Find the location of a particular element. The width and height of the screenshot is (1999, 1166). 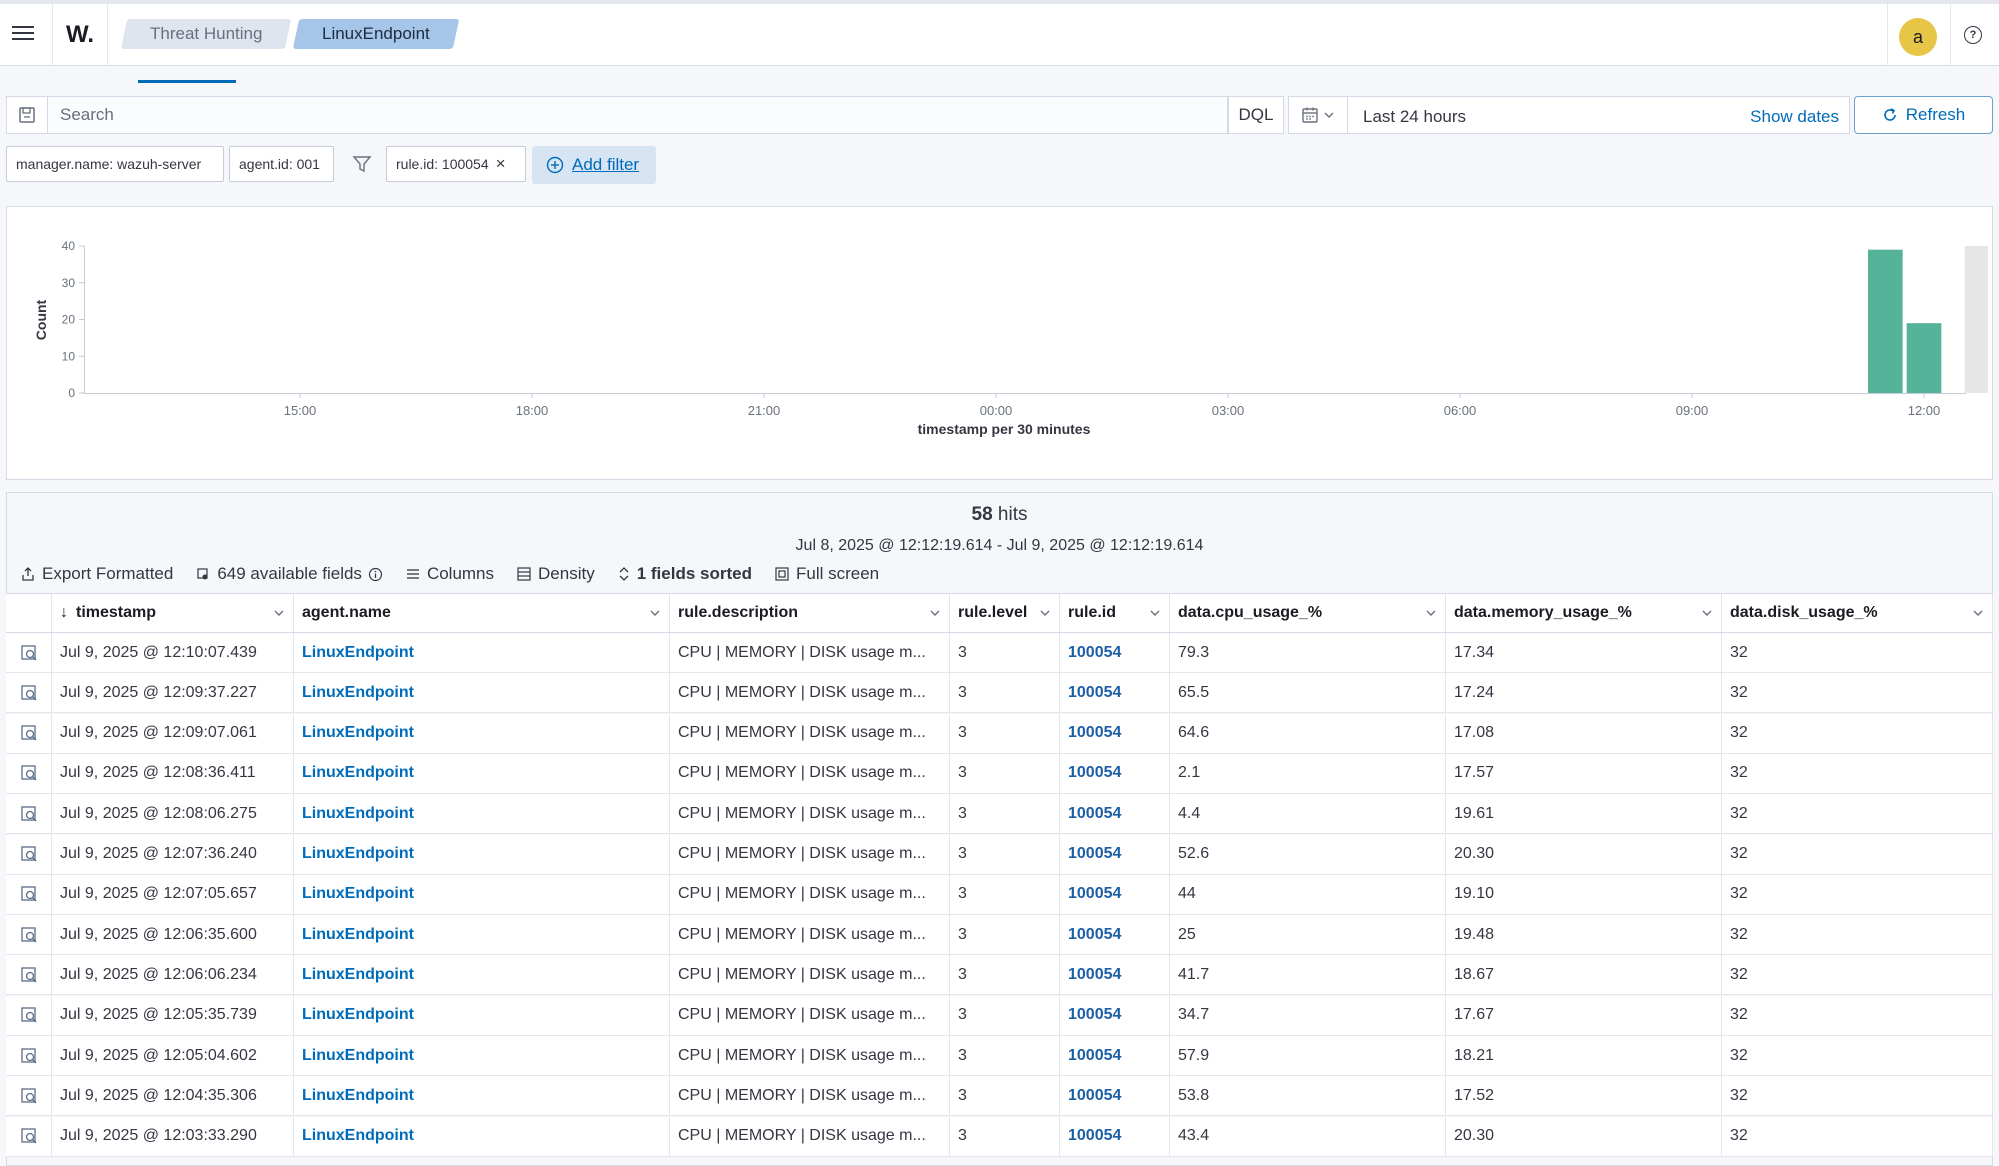

filter-icon is located at coordinates (362, 164).